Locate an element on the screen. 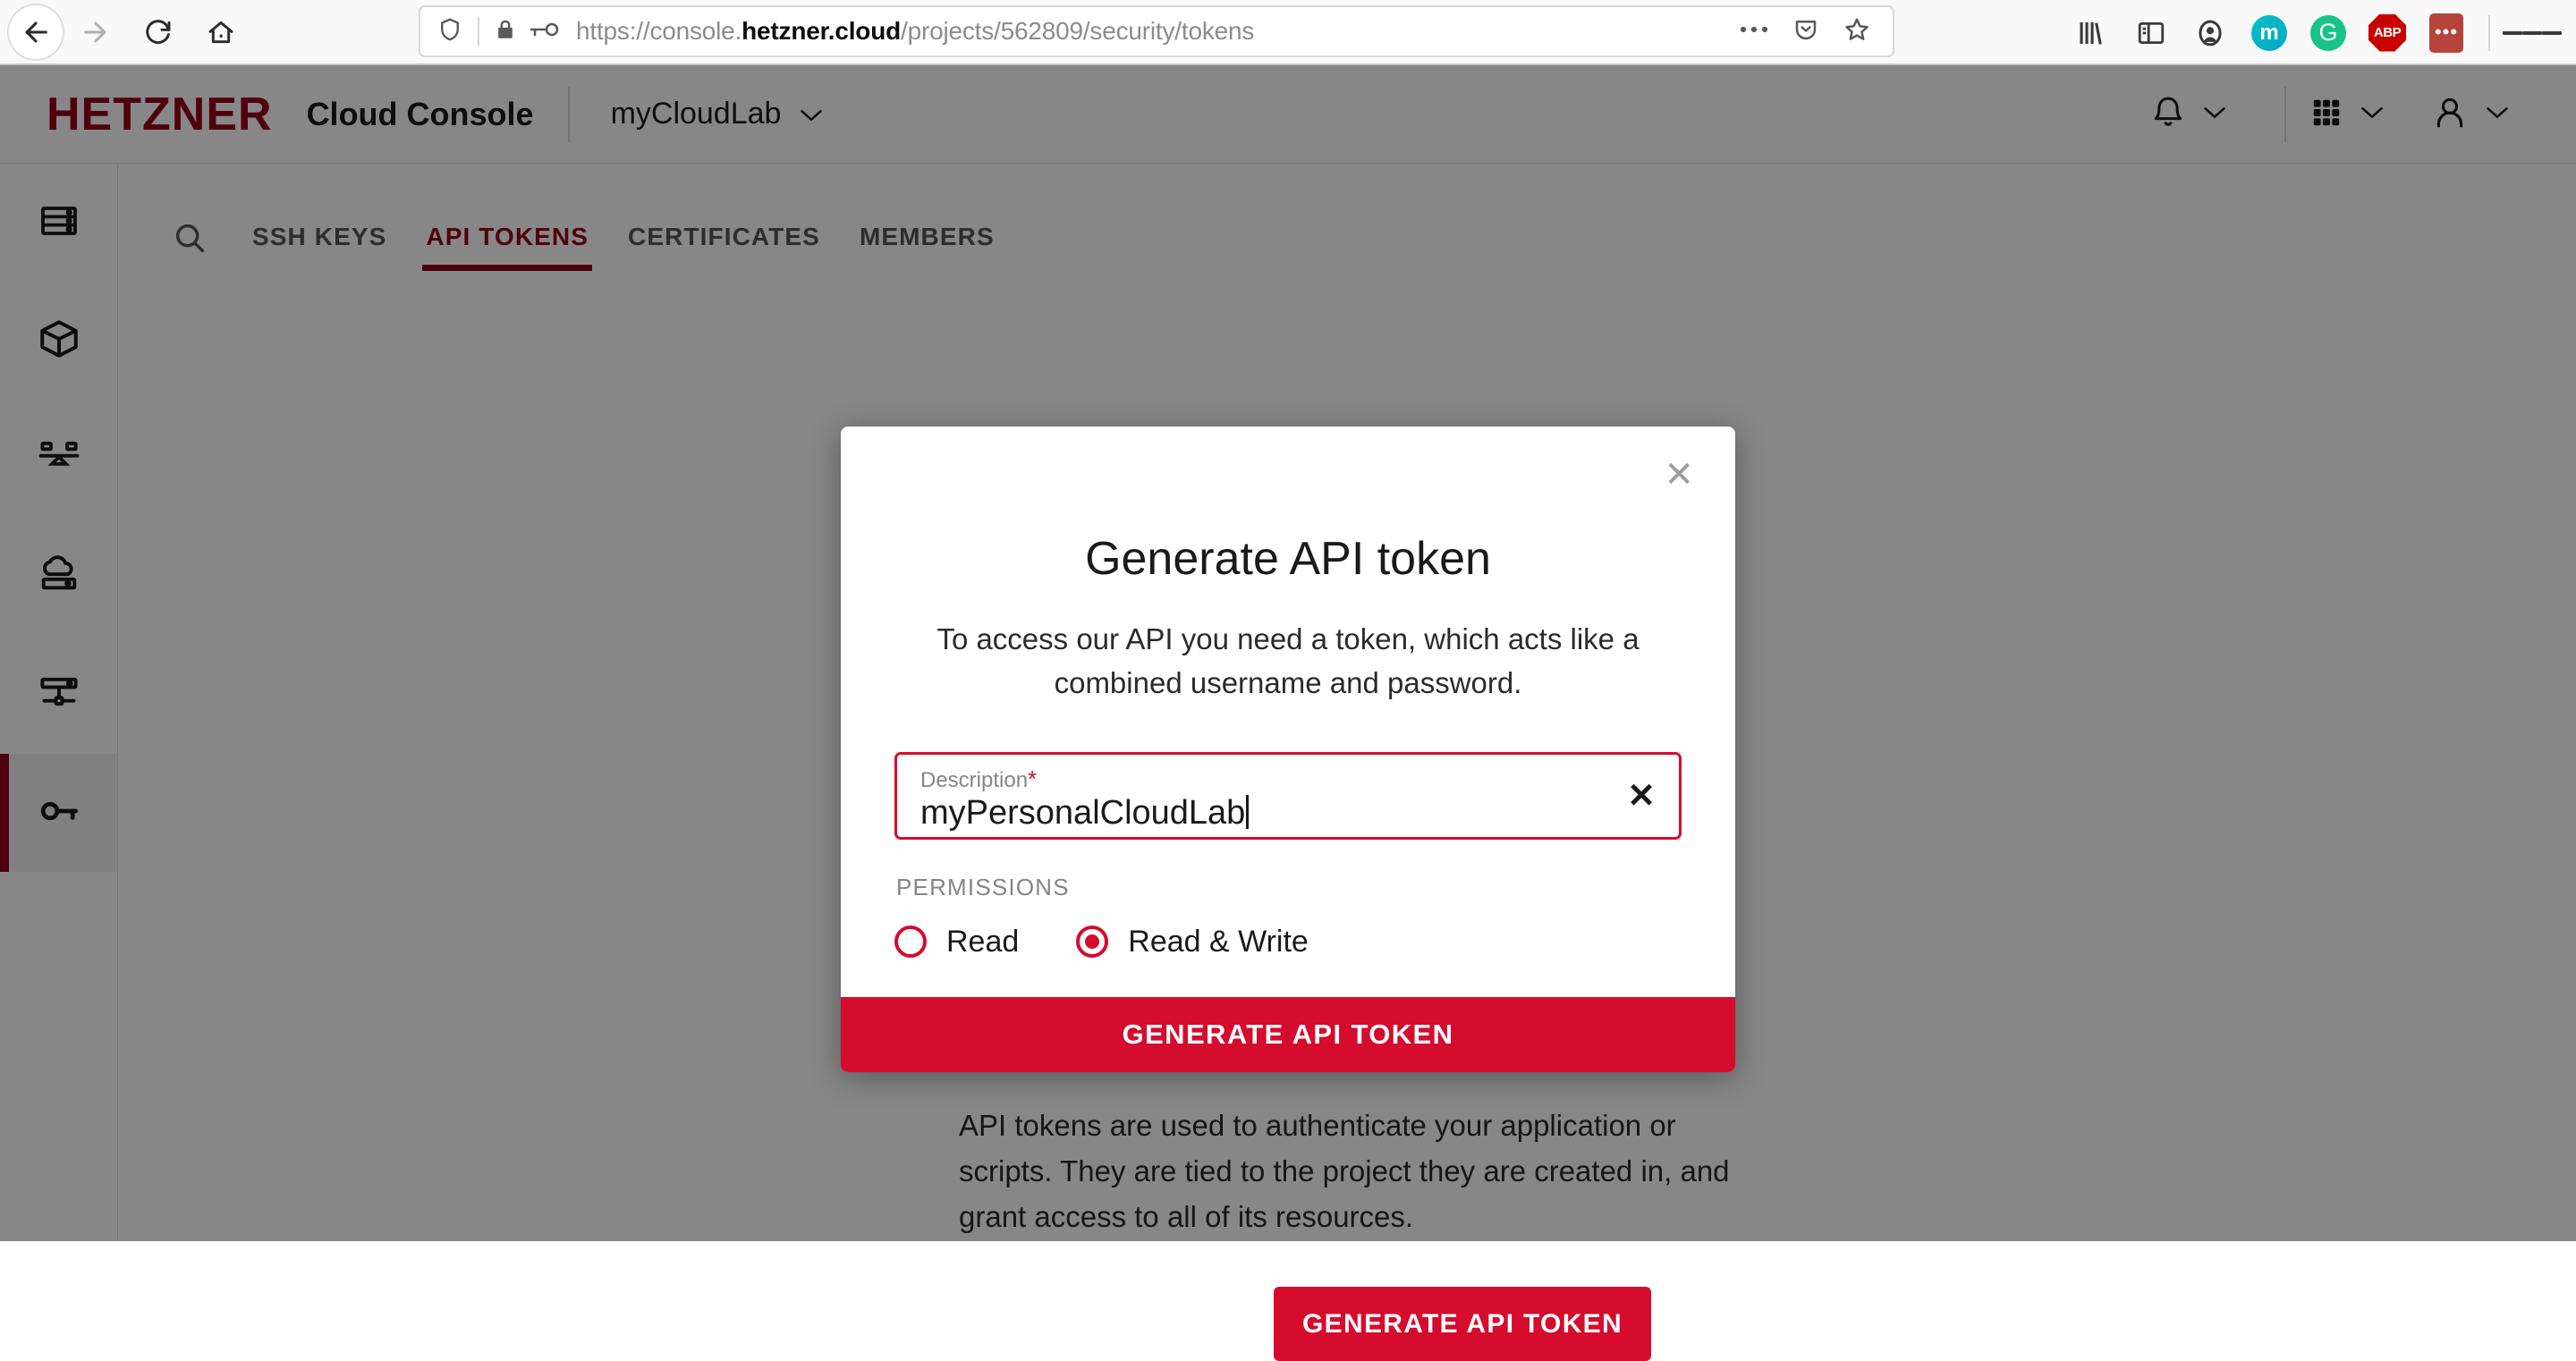 This screenshot has width=2576, height=1361. extension-abp-badge: ABP is located at coordinates (2387, 32).